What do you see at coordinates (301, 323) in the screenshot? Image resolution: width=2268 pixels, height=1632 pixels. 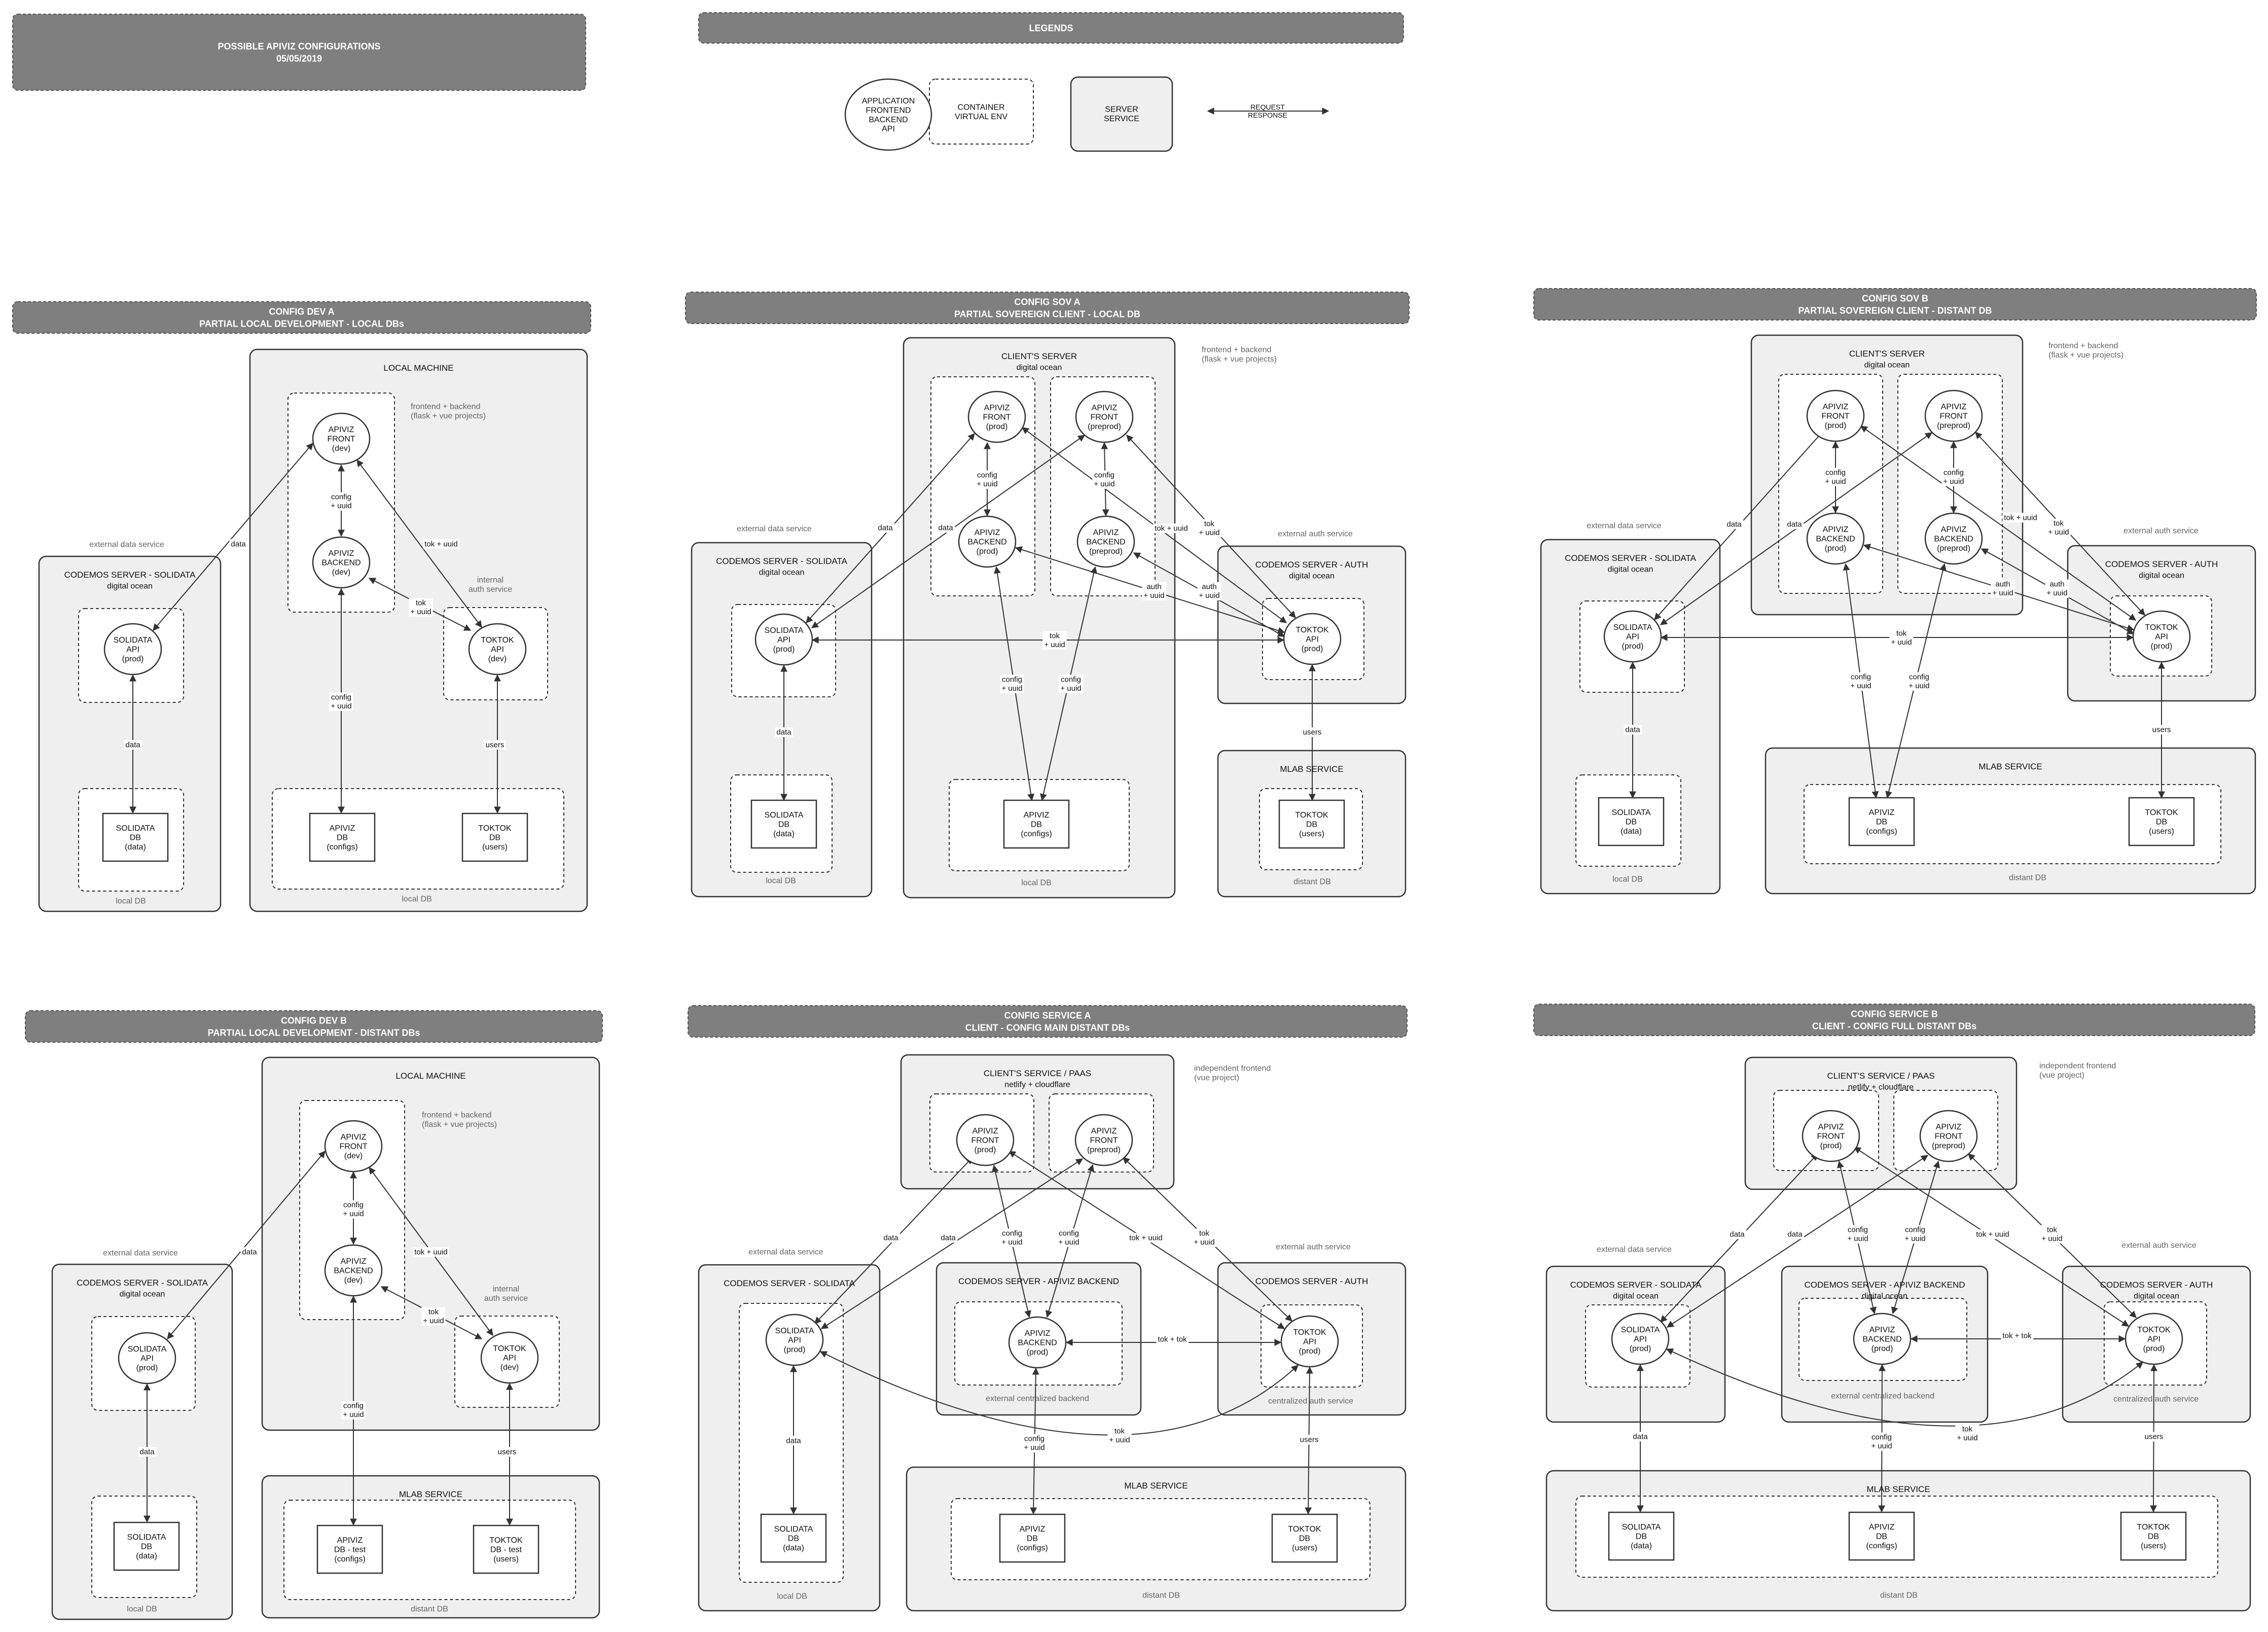 I see `config-dev-a-banner-subtitle: PARTIAL LOCAL DEVELOPMENT - LOCAL DBs` at bounding box center [301, 323].